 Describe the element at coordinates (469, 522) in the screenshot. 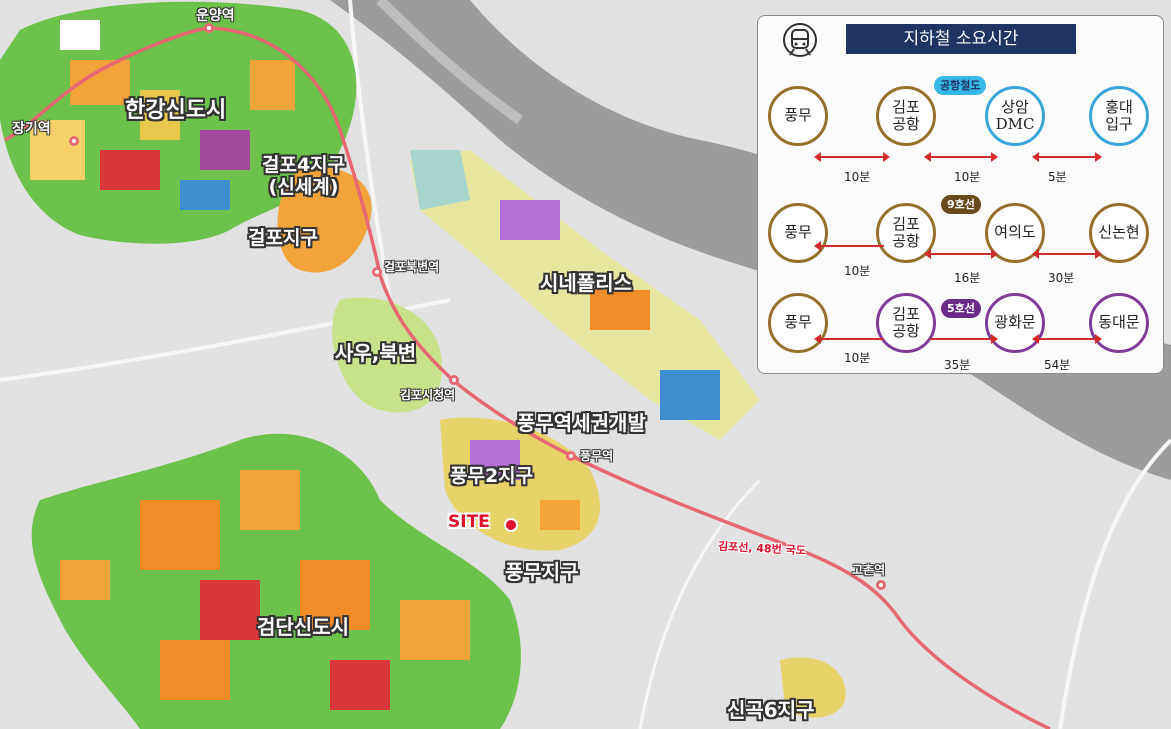

I see `site-marker-label: SITE` at that location.